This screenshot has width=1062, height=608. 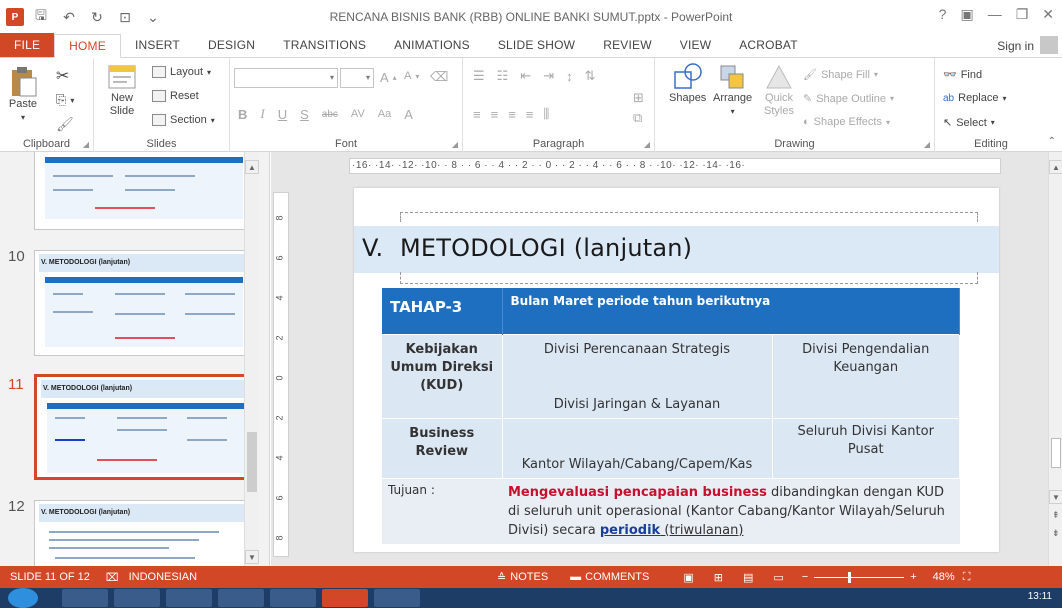 What do you see at coordinates (241, 598) in the screenshot?
I see `taskbar-word-icon` at bounding box center [241, 598].